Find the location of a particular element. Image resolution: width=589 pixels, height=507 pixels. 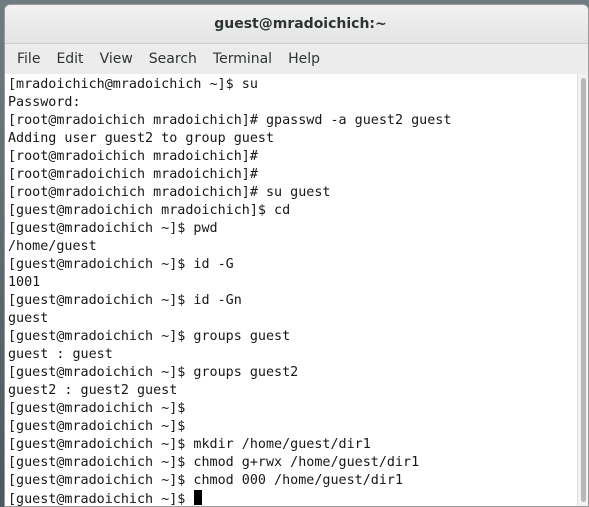

terminal-scrollbar is located at coordinates (582, 290).